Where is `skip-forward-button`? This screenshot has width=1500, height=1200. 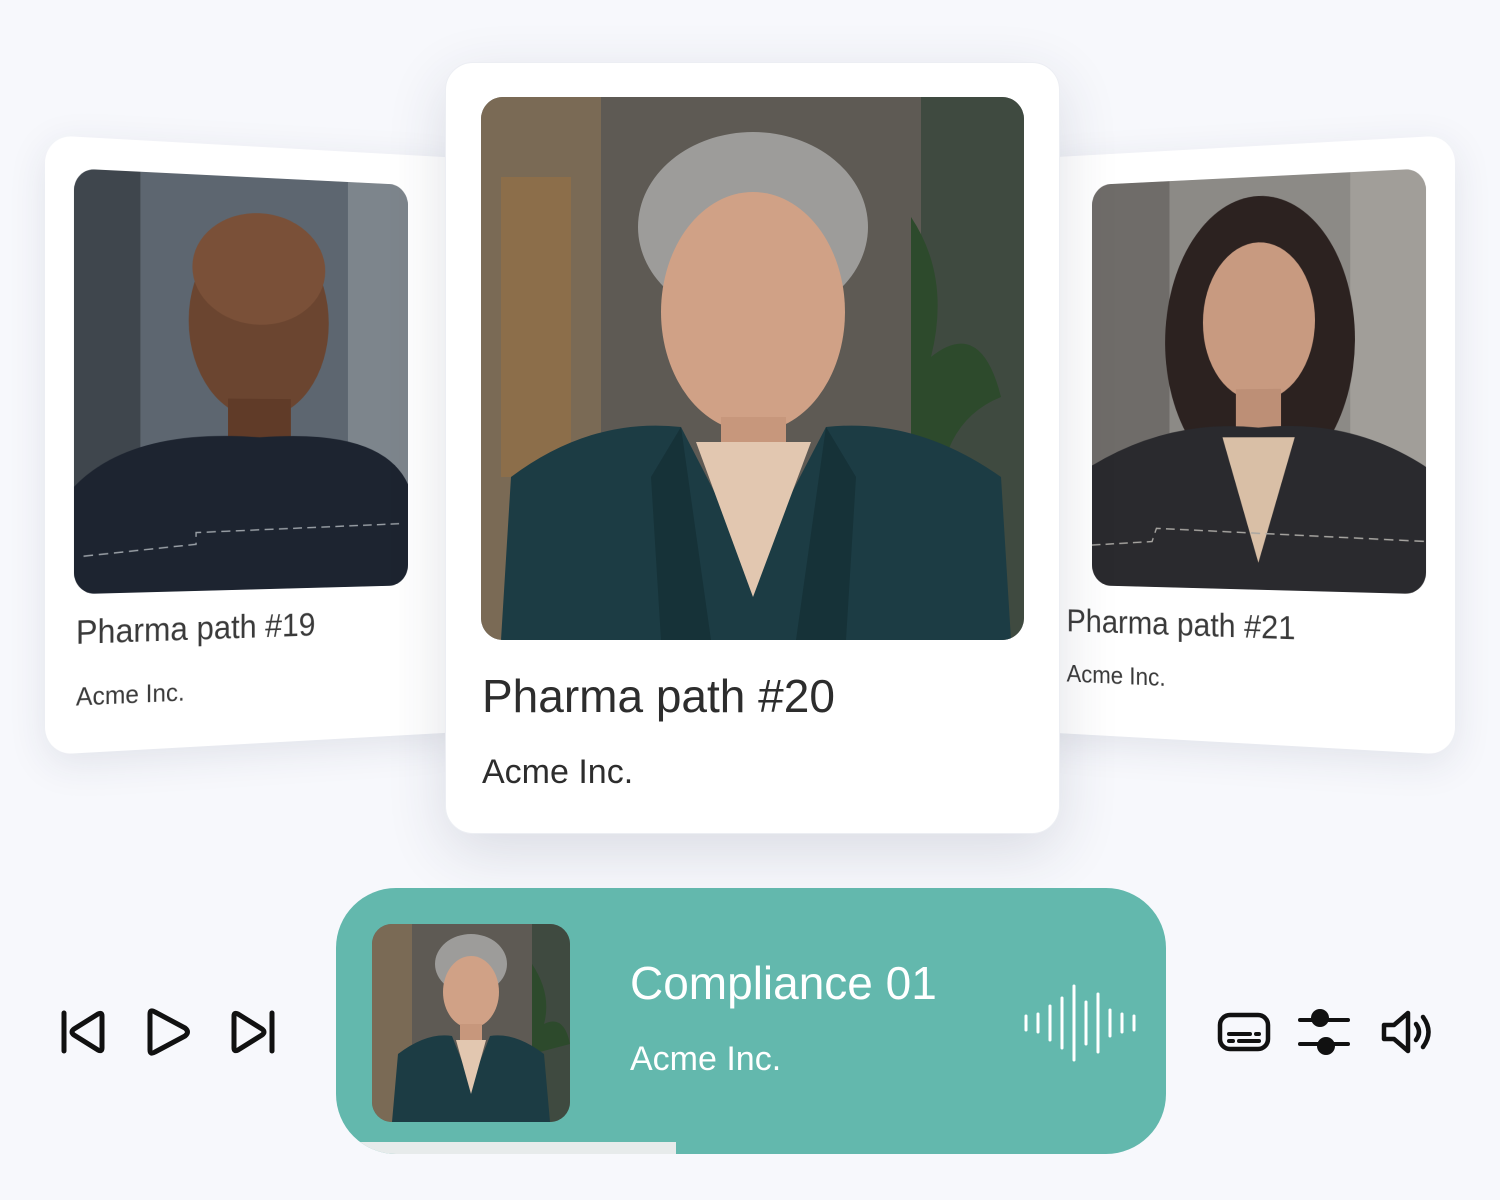 skip-forward-button is located at coordinates (252, 1032).